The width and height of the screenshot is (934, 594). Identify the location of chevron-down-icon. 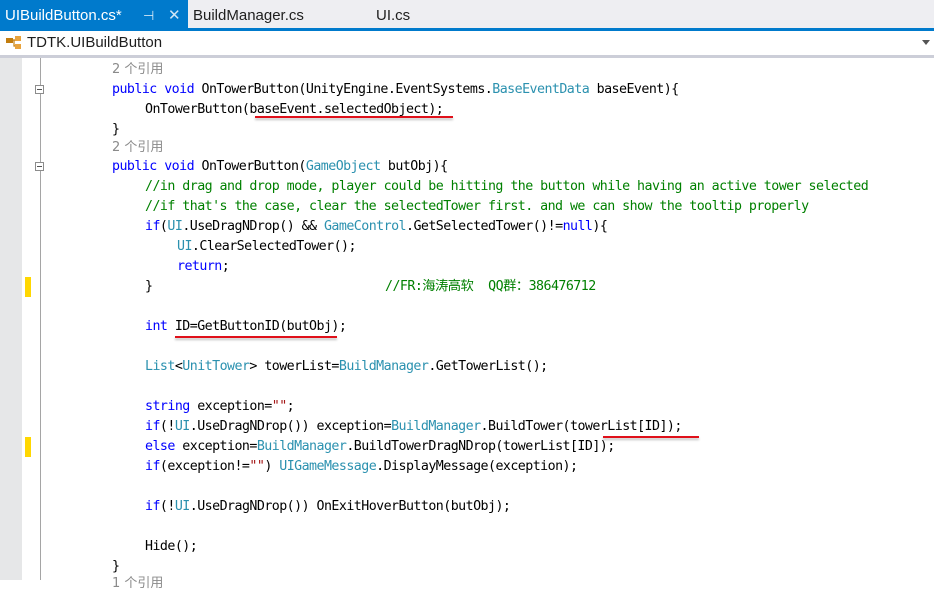
(926, 42).